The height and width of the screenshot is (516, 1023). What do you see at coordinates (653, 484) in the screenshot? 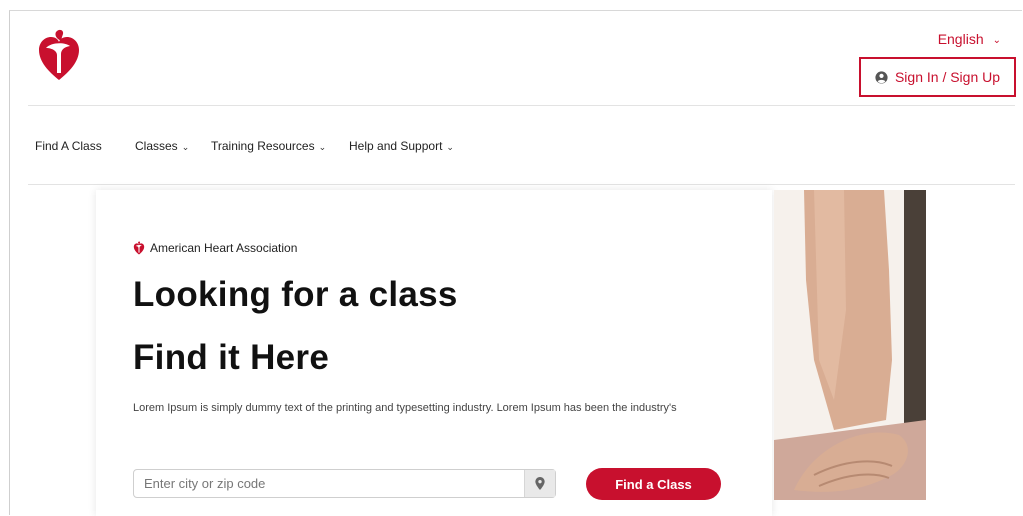
I see `find-a-class-button: Find a Class` at bounding box center [653, 484].